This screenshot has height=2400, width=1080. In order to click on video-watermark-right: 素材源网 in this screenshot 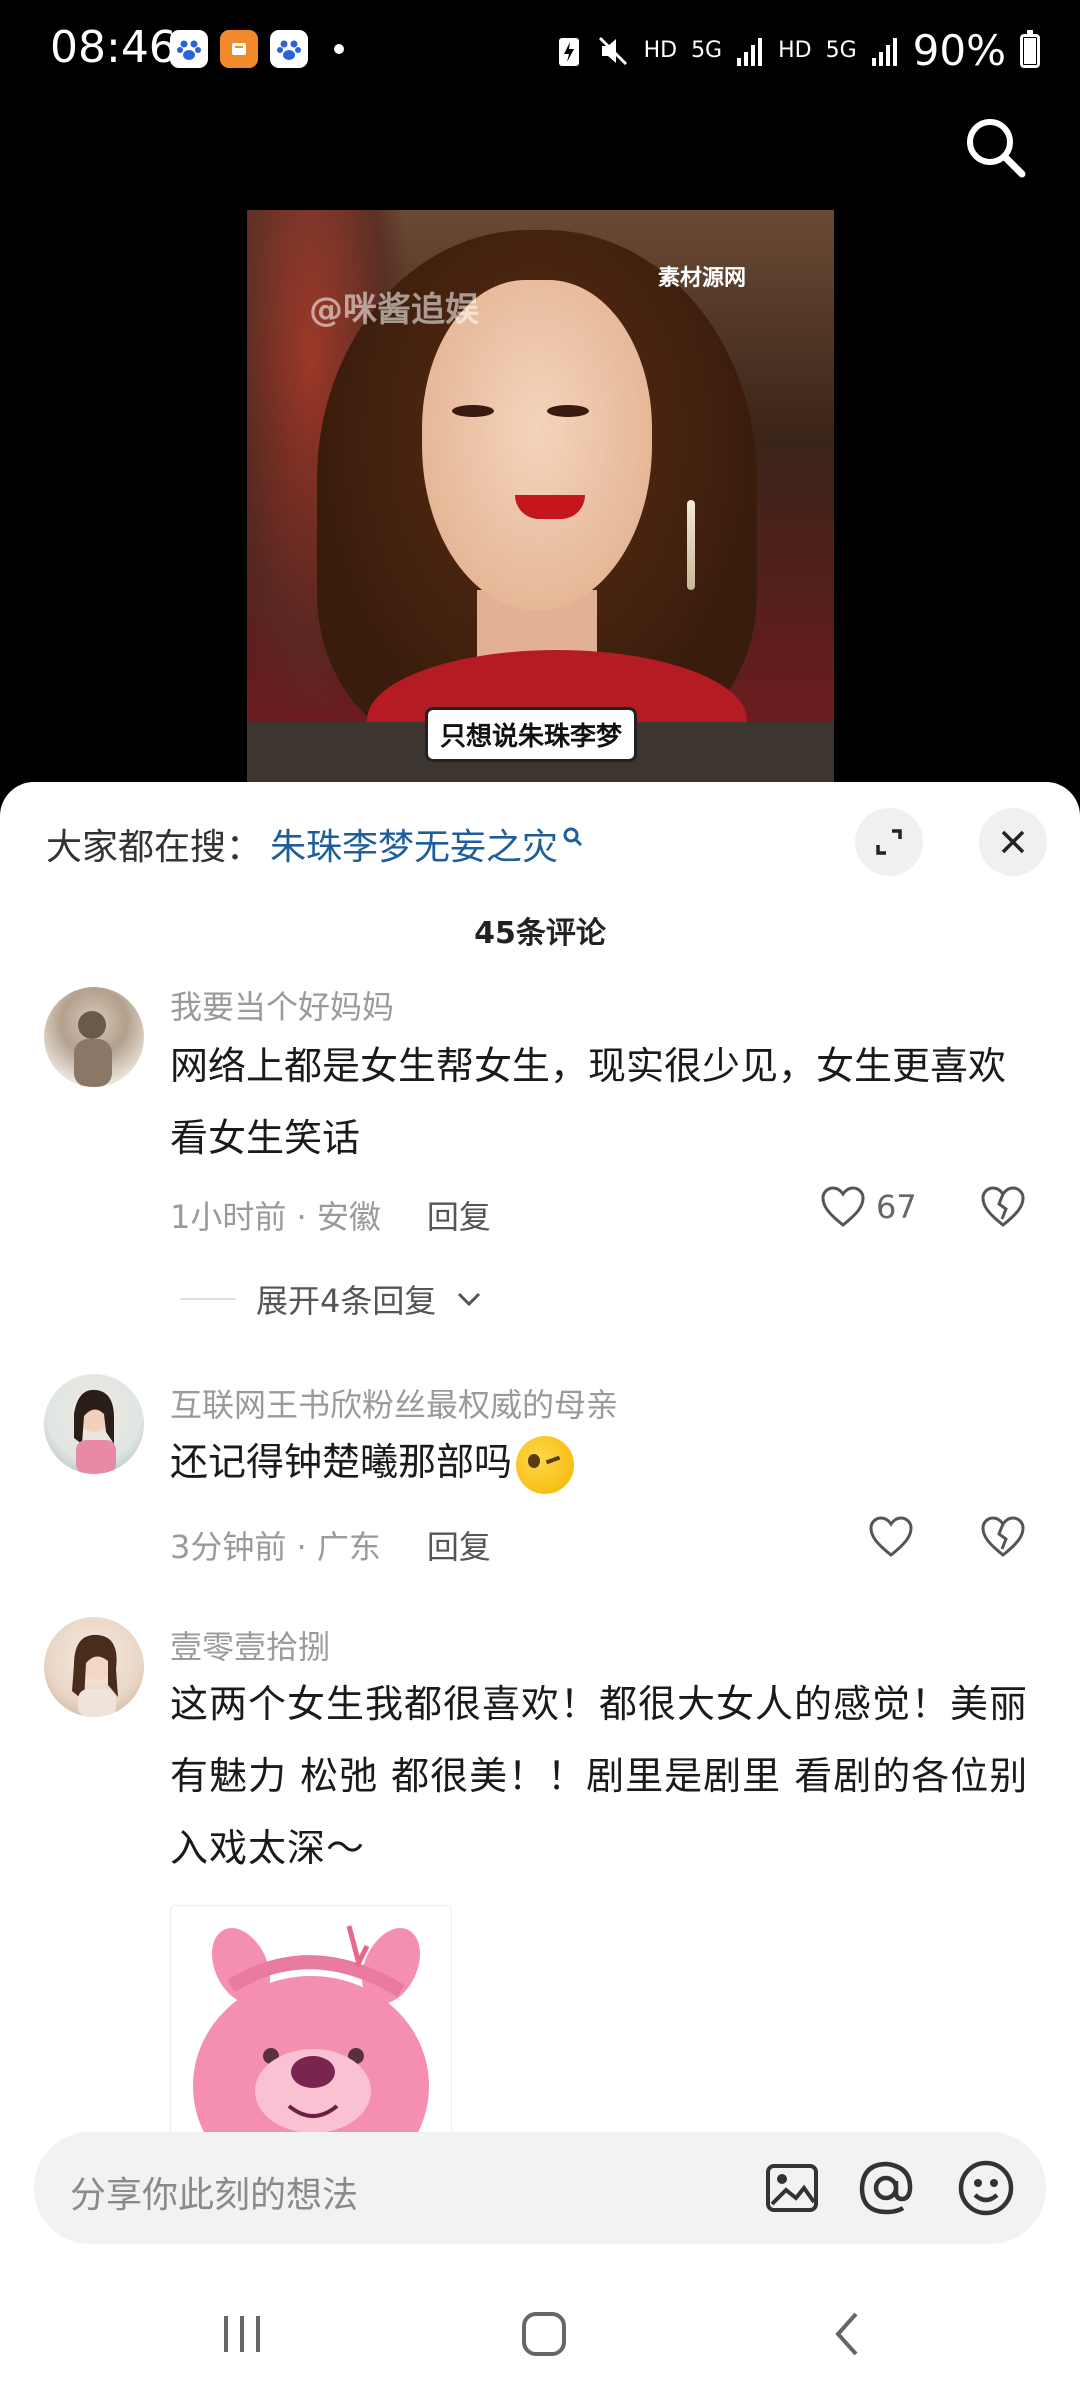, I will do `click(701, 278)`.